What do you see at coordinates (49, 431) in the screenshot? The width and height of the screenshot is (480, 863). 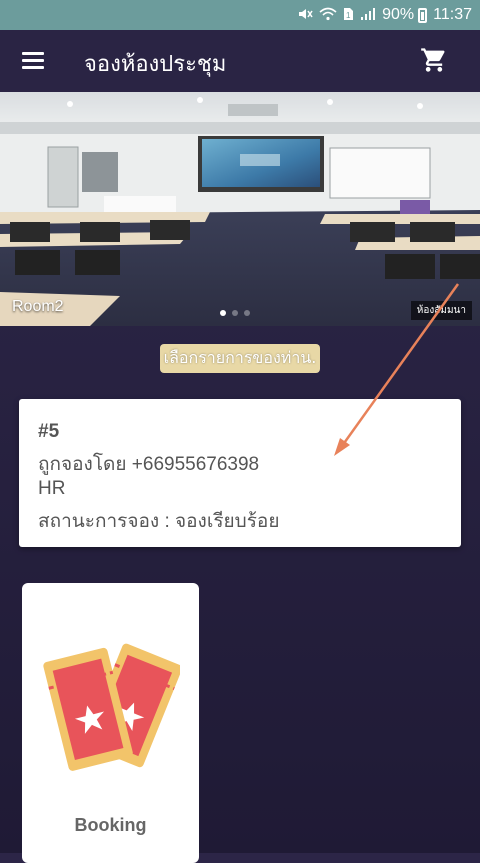 I see `booking-number: #5` at bounding box center [49, 431].